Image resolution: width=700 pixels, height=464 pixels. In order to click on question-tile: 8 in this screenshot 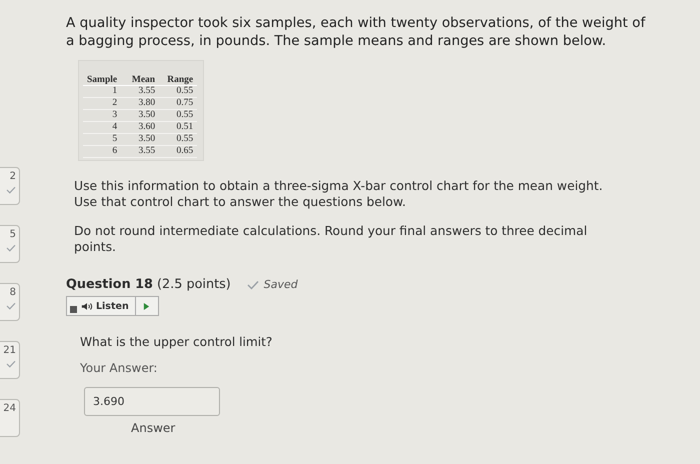, I will do `click(10, 302)`.